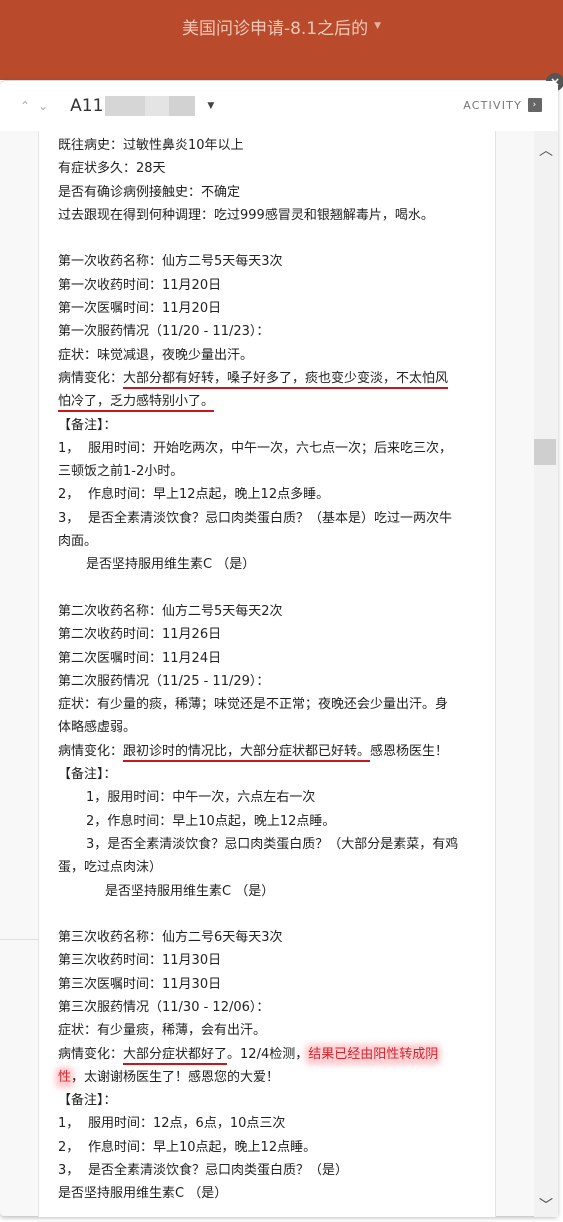 The height and width of the screenshot is (1222, 563). I want to click on condition-change-cont: 怕冷了，乏力感特别小了。, so click(274, 401).